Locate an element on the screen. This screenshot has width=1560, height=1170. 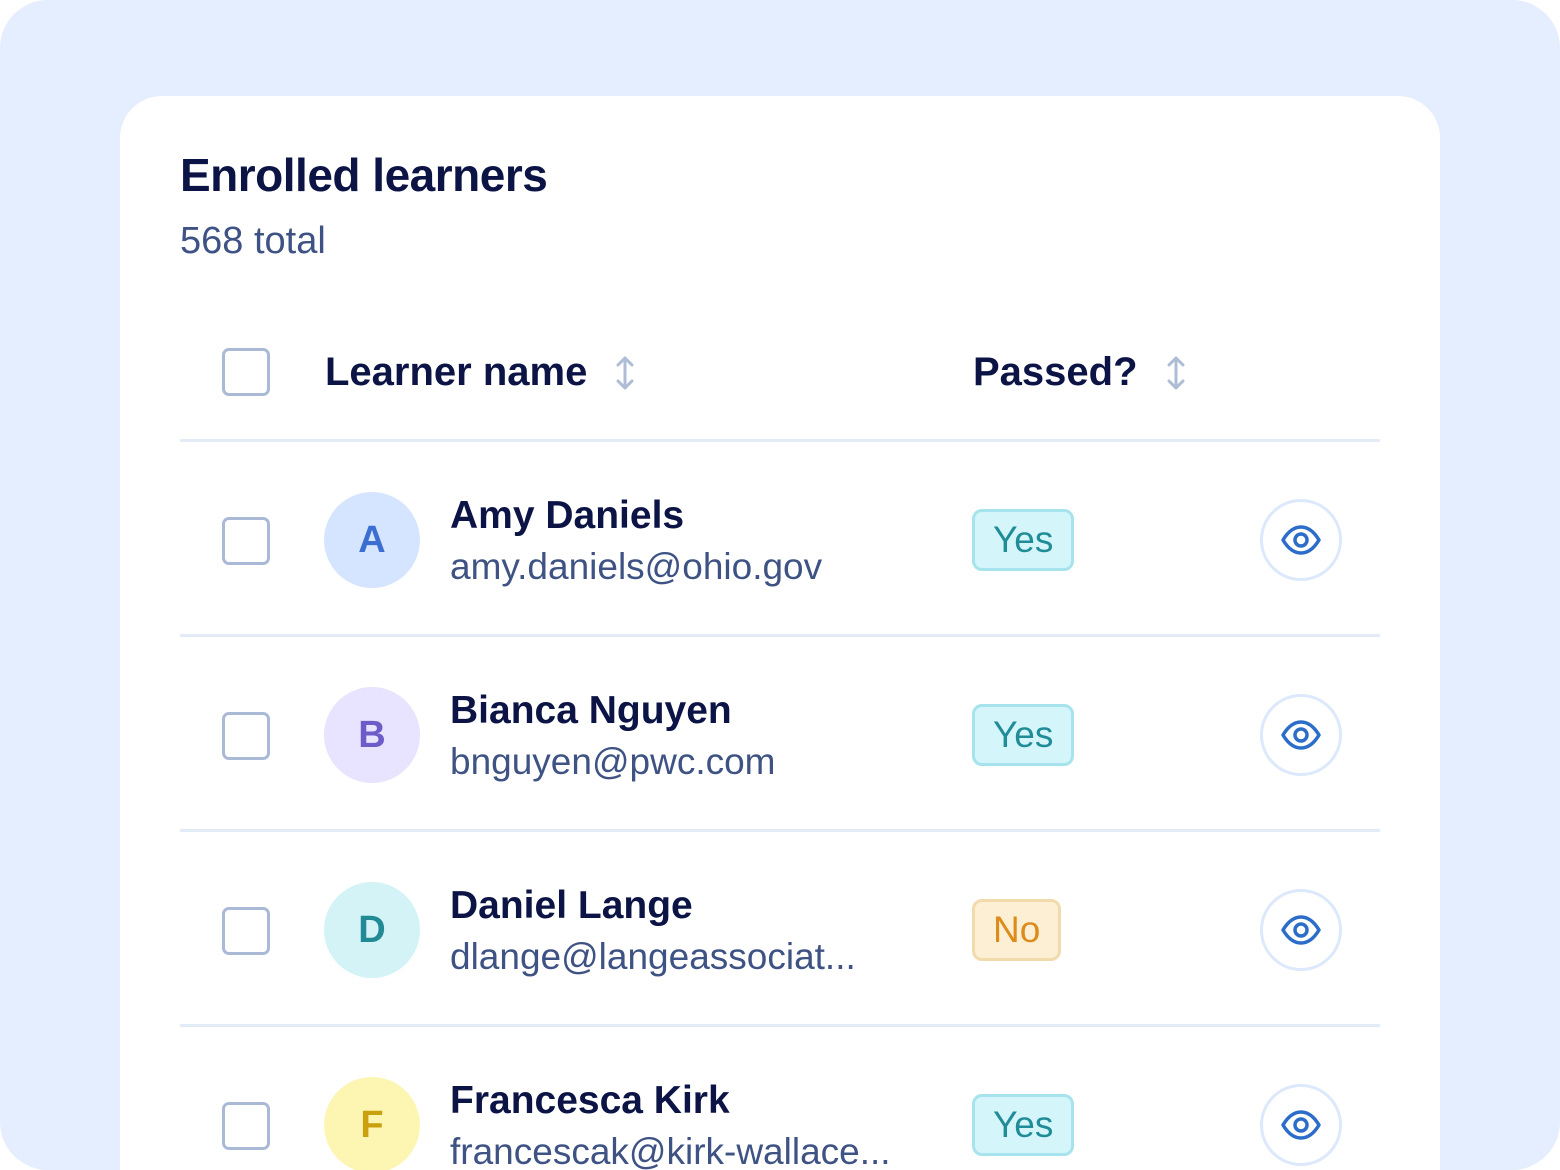
learner-name: Daniel Lange is located at coordinates (571, 905).